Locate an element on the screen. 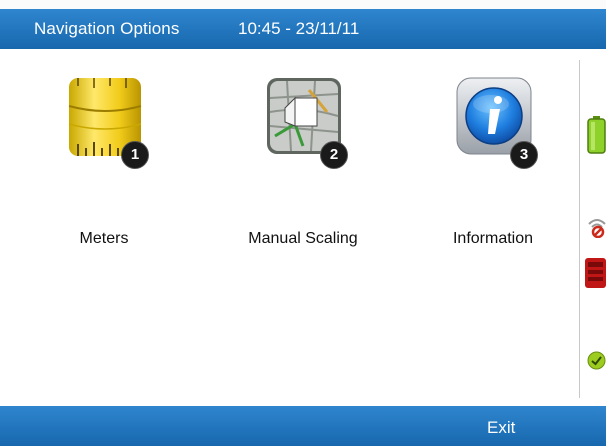 The width and height of the screenshot is (606, 446). header-bar: Navigation Options 10:45 - 23/11/11 is located at coordinates (303, 29).